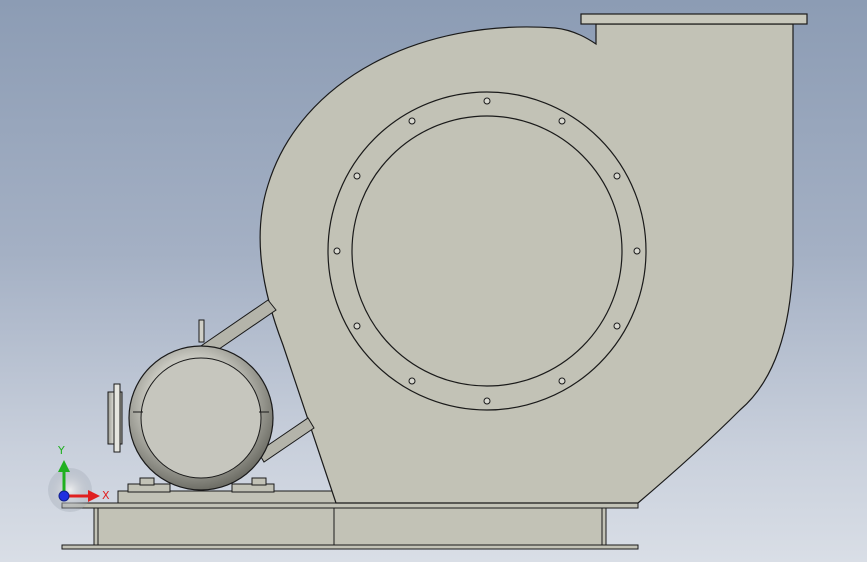 The height and width of the screenshot is (562, 867). What do you see at coordinates (64, 496) in the screenshot?
I see `z-origin-icon` at bounding box center [64, 496].